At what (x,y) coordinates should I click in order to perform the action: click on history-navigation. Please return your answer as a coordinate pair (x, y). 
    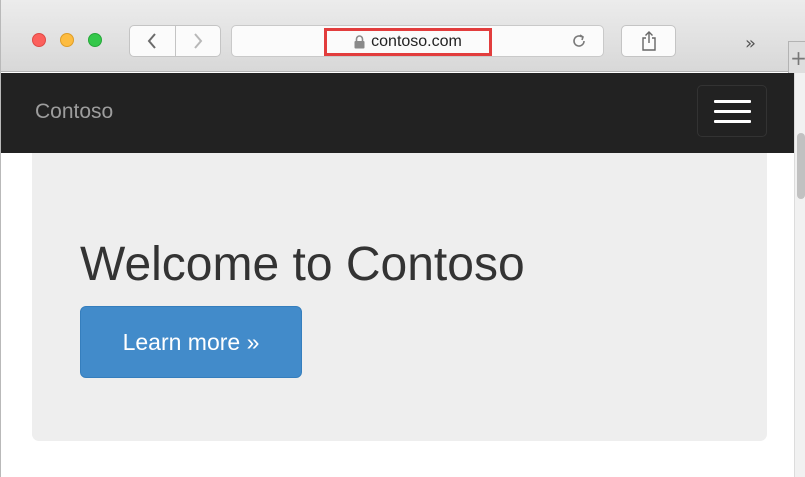
    Looking at the image, I should click on (175, 41).